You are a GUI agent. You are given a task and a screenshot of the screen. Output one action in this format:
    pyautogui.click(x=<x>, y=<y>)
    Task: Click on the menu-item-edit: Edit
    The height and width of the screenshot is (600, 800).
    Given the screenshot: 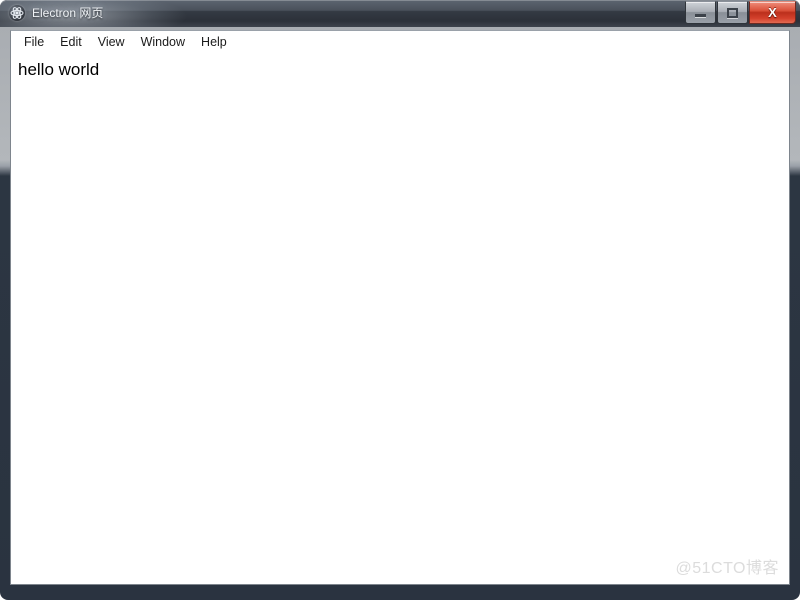 What is the action you would take?
    pyautogui.click(x=71, y=42)
    